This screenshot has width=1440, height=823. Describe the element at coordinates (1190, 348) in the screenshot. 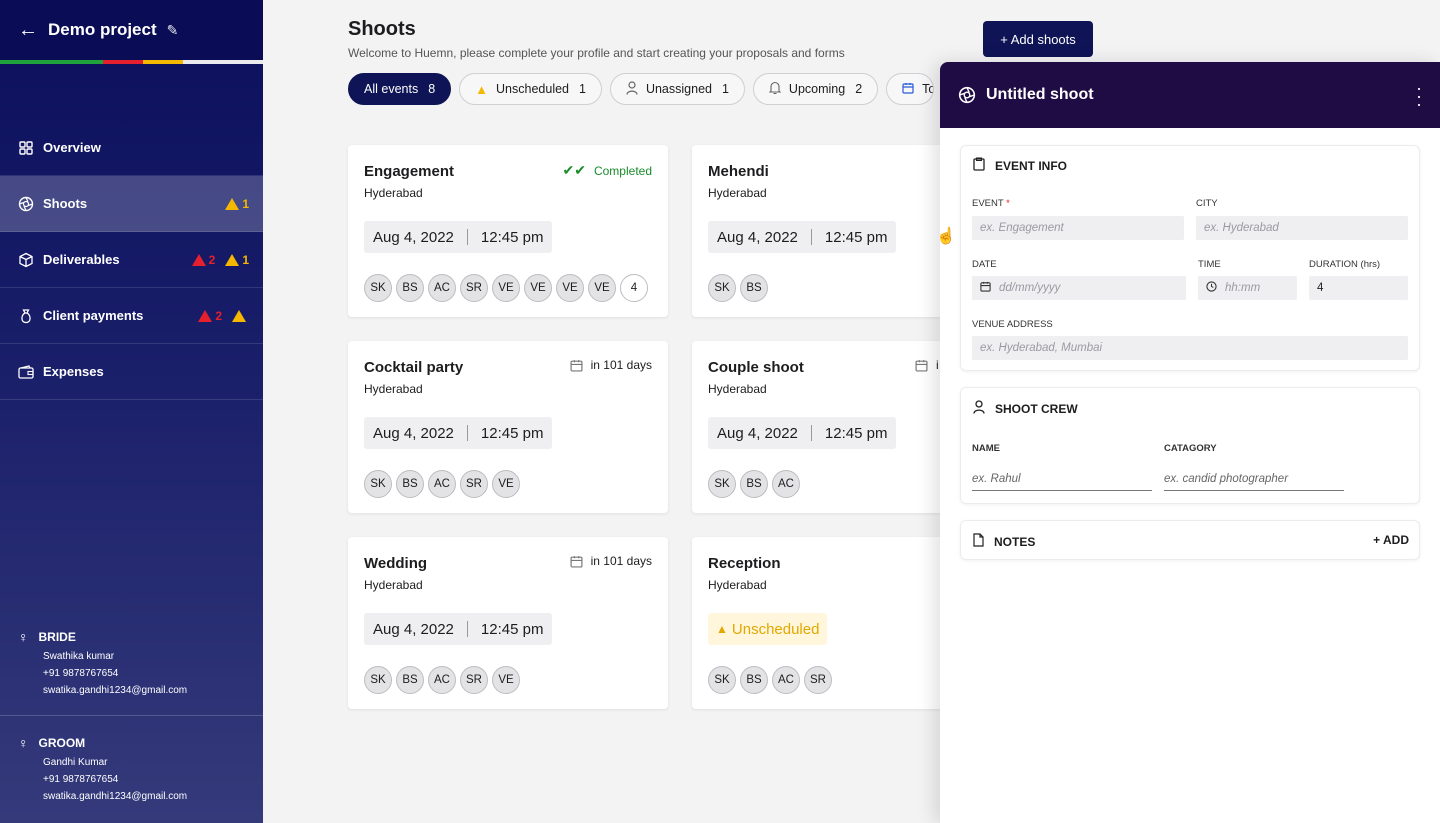

I see `venue-input: ex. Hyderabad, Mumbai` at that location.